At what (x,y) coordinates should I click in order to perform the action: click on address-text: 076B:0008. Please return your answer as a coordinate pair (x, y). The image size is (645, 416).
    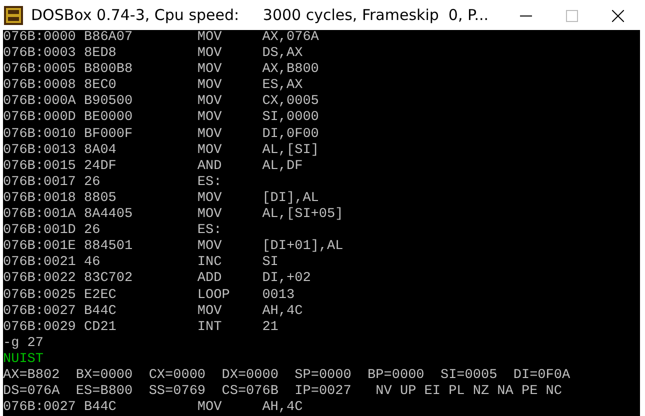
    Looking at the image, I should click on (40, 86).